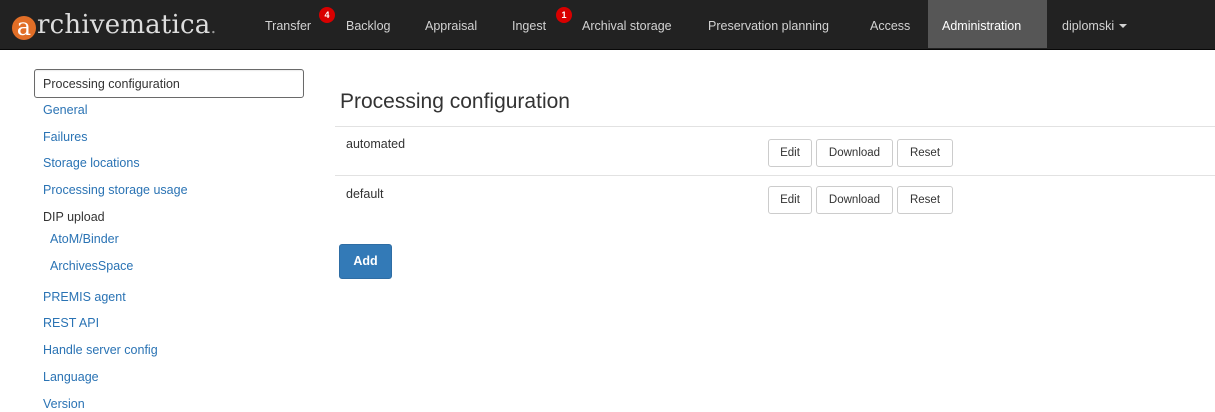 This screenshot has height=412, width=1215. Describe the element at coordinates (124, 25) in the screenshot. I see `logo-text: rchivematica` at that location.